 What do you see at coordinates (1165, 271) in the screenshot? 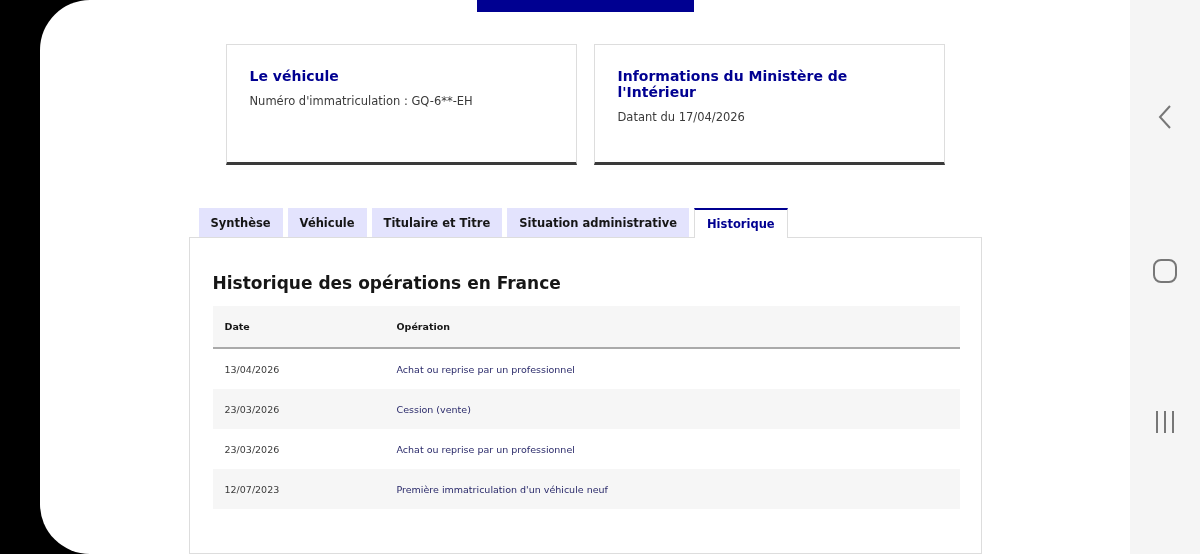
I see `home-icon` at bounding box center [1165, 271].